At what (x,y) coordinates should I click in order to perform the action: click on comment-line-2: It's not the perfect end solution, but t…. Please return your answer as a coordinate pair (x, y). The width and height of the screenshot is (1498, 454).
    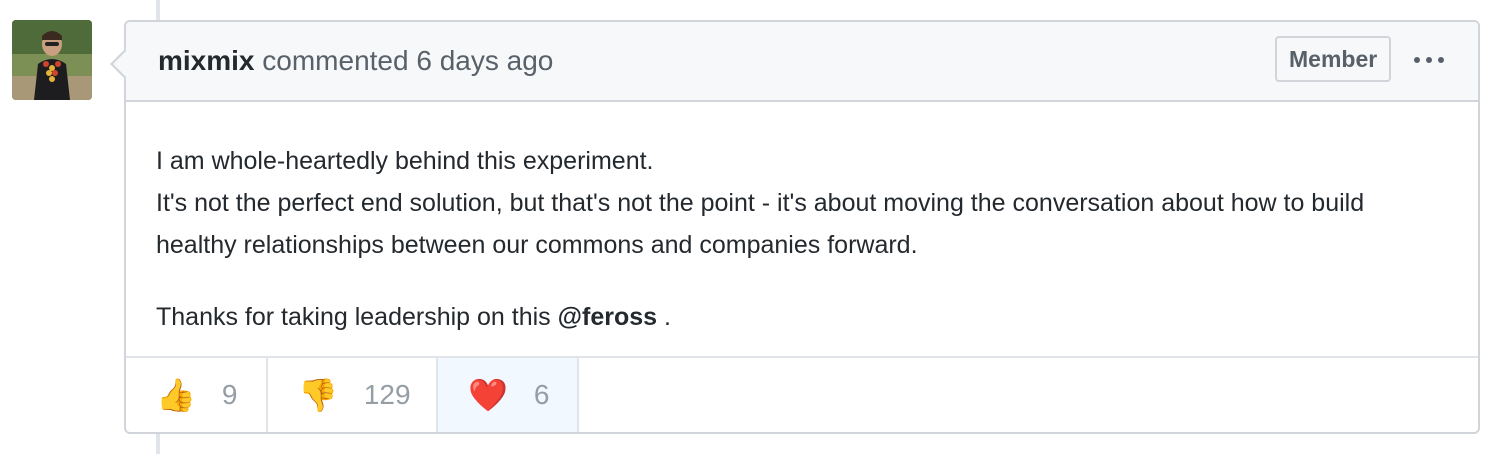
    Looking at the image, I should click on (760, 224).